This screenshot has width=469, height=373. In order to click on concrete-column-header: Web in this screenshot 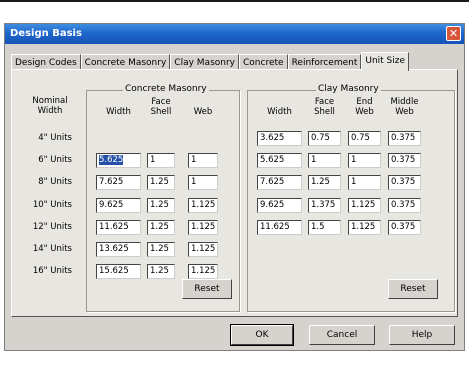, I will do `click(203, 112)`.